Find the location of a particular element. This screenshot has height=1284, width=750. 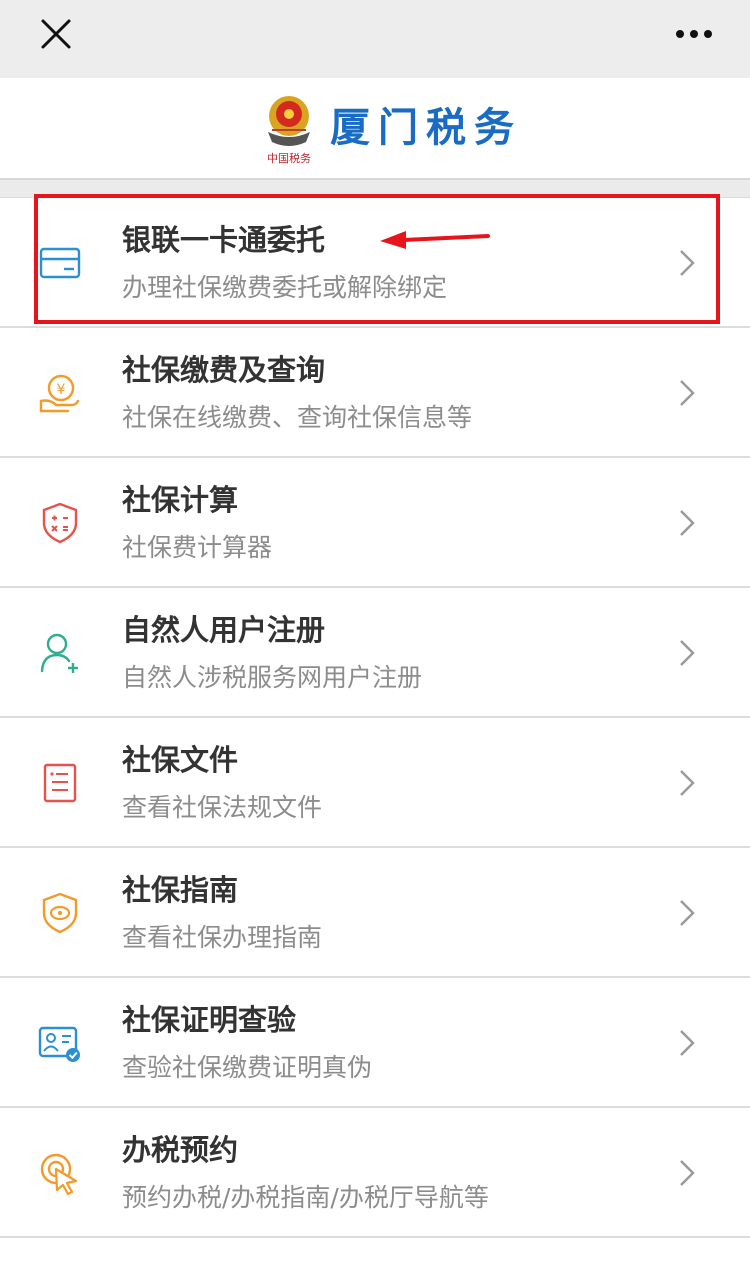

item-title: 社保计算 is located at coordinates (180, 500).